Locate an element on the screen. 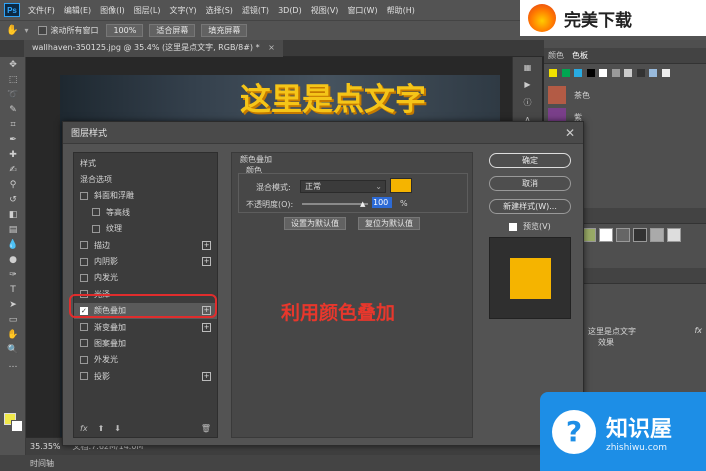  eraser-tool-icon: ◧ is located at coordinates (13, 214).